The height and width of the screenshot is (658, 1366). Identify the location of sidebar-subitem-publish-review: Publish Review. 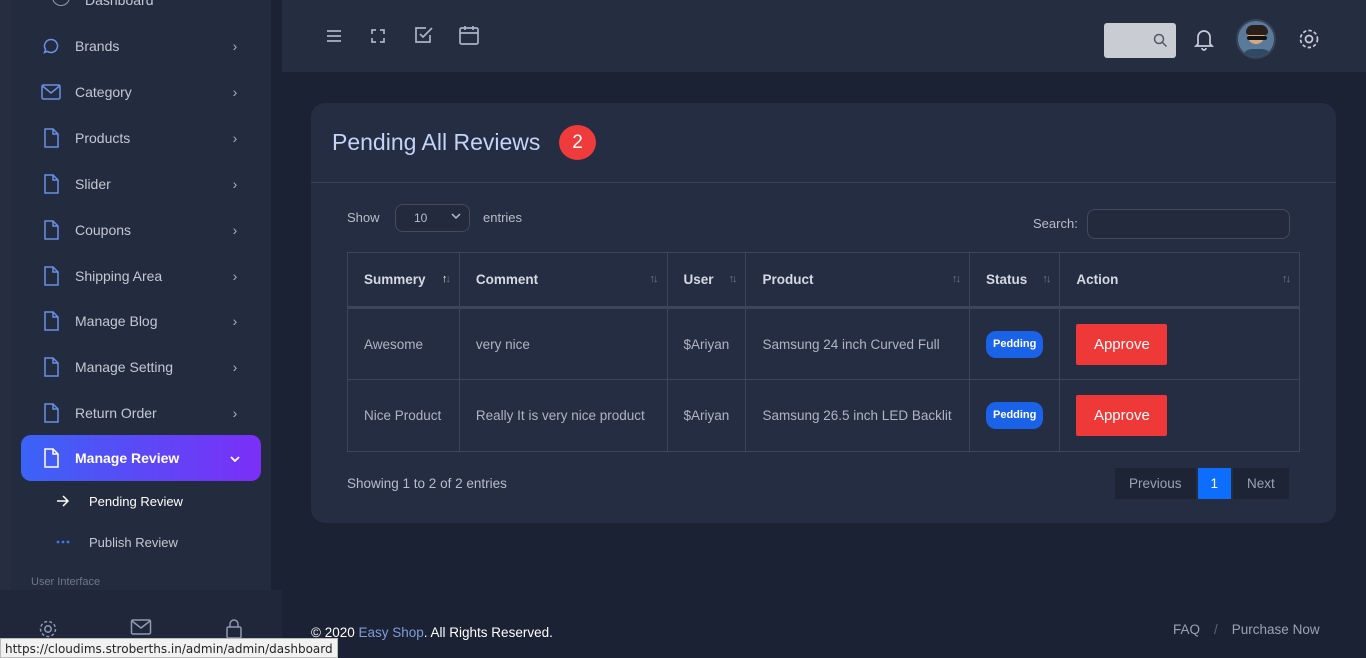
(155, 542).